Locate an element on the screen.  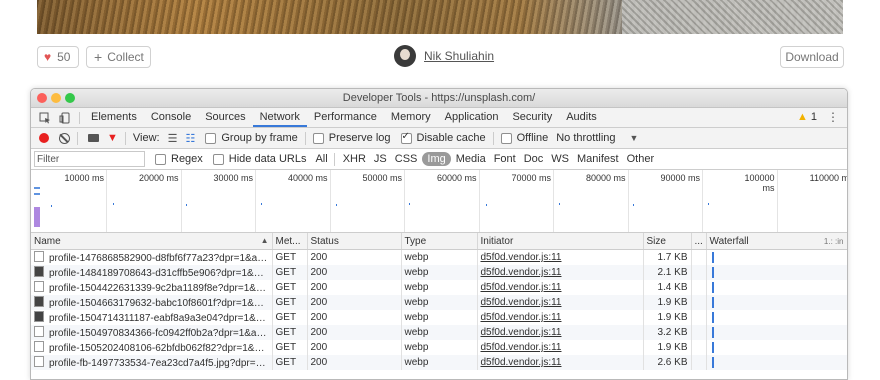
filter-type-manifest: Manifest is located at coordinates (598, 159).